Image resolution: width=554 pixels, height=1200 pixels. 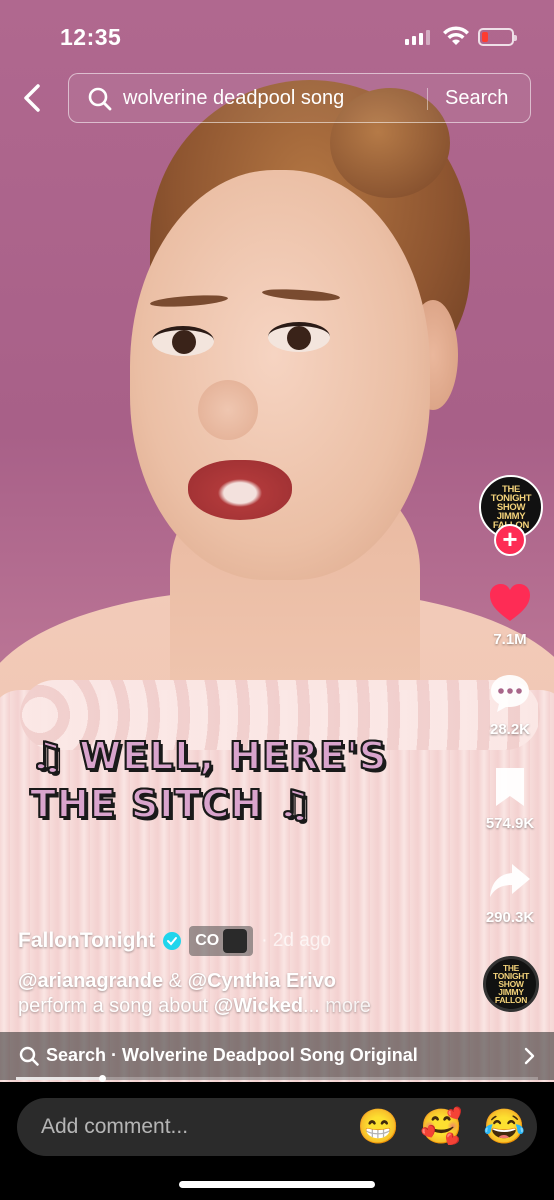 I want to click on save-count: 574.9K, so click(x=510, y=823).